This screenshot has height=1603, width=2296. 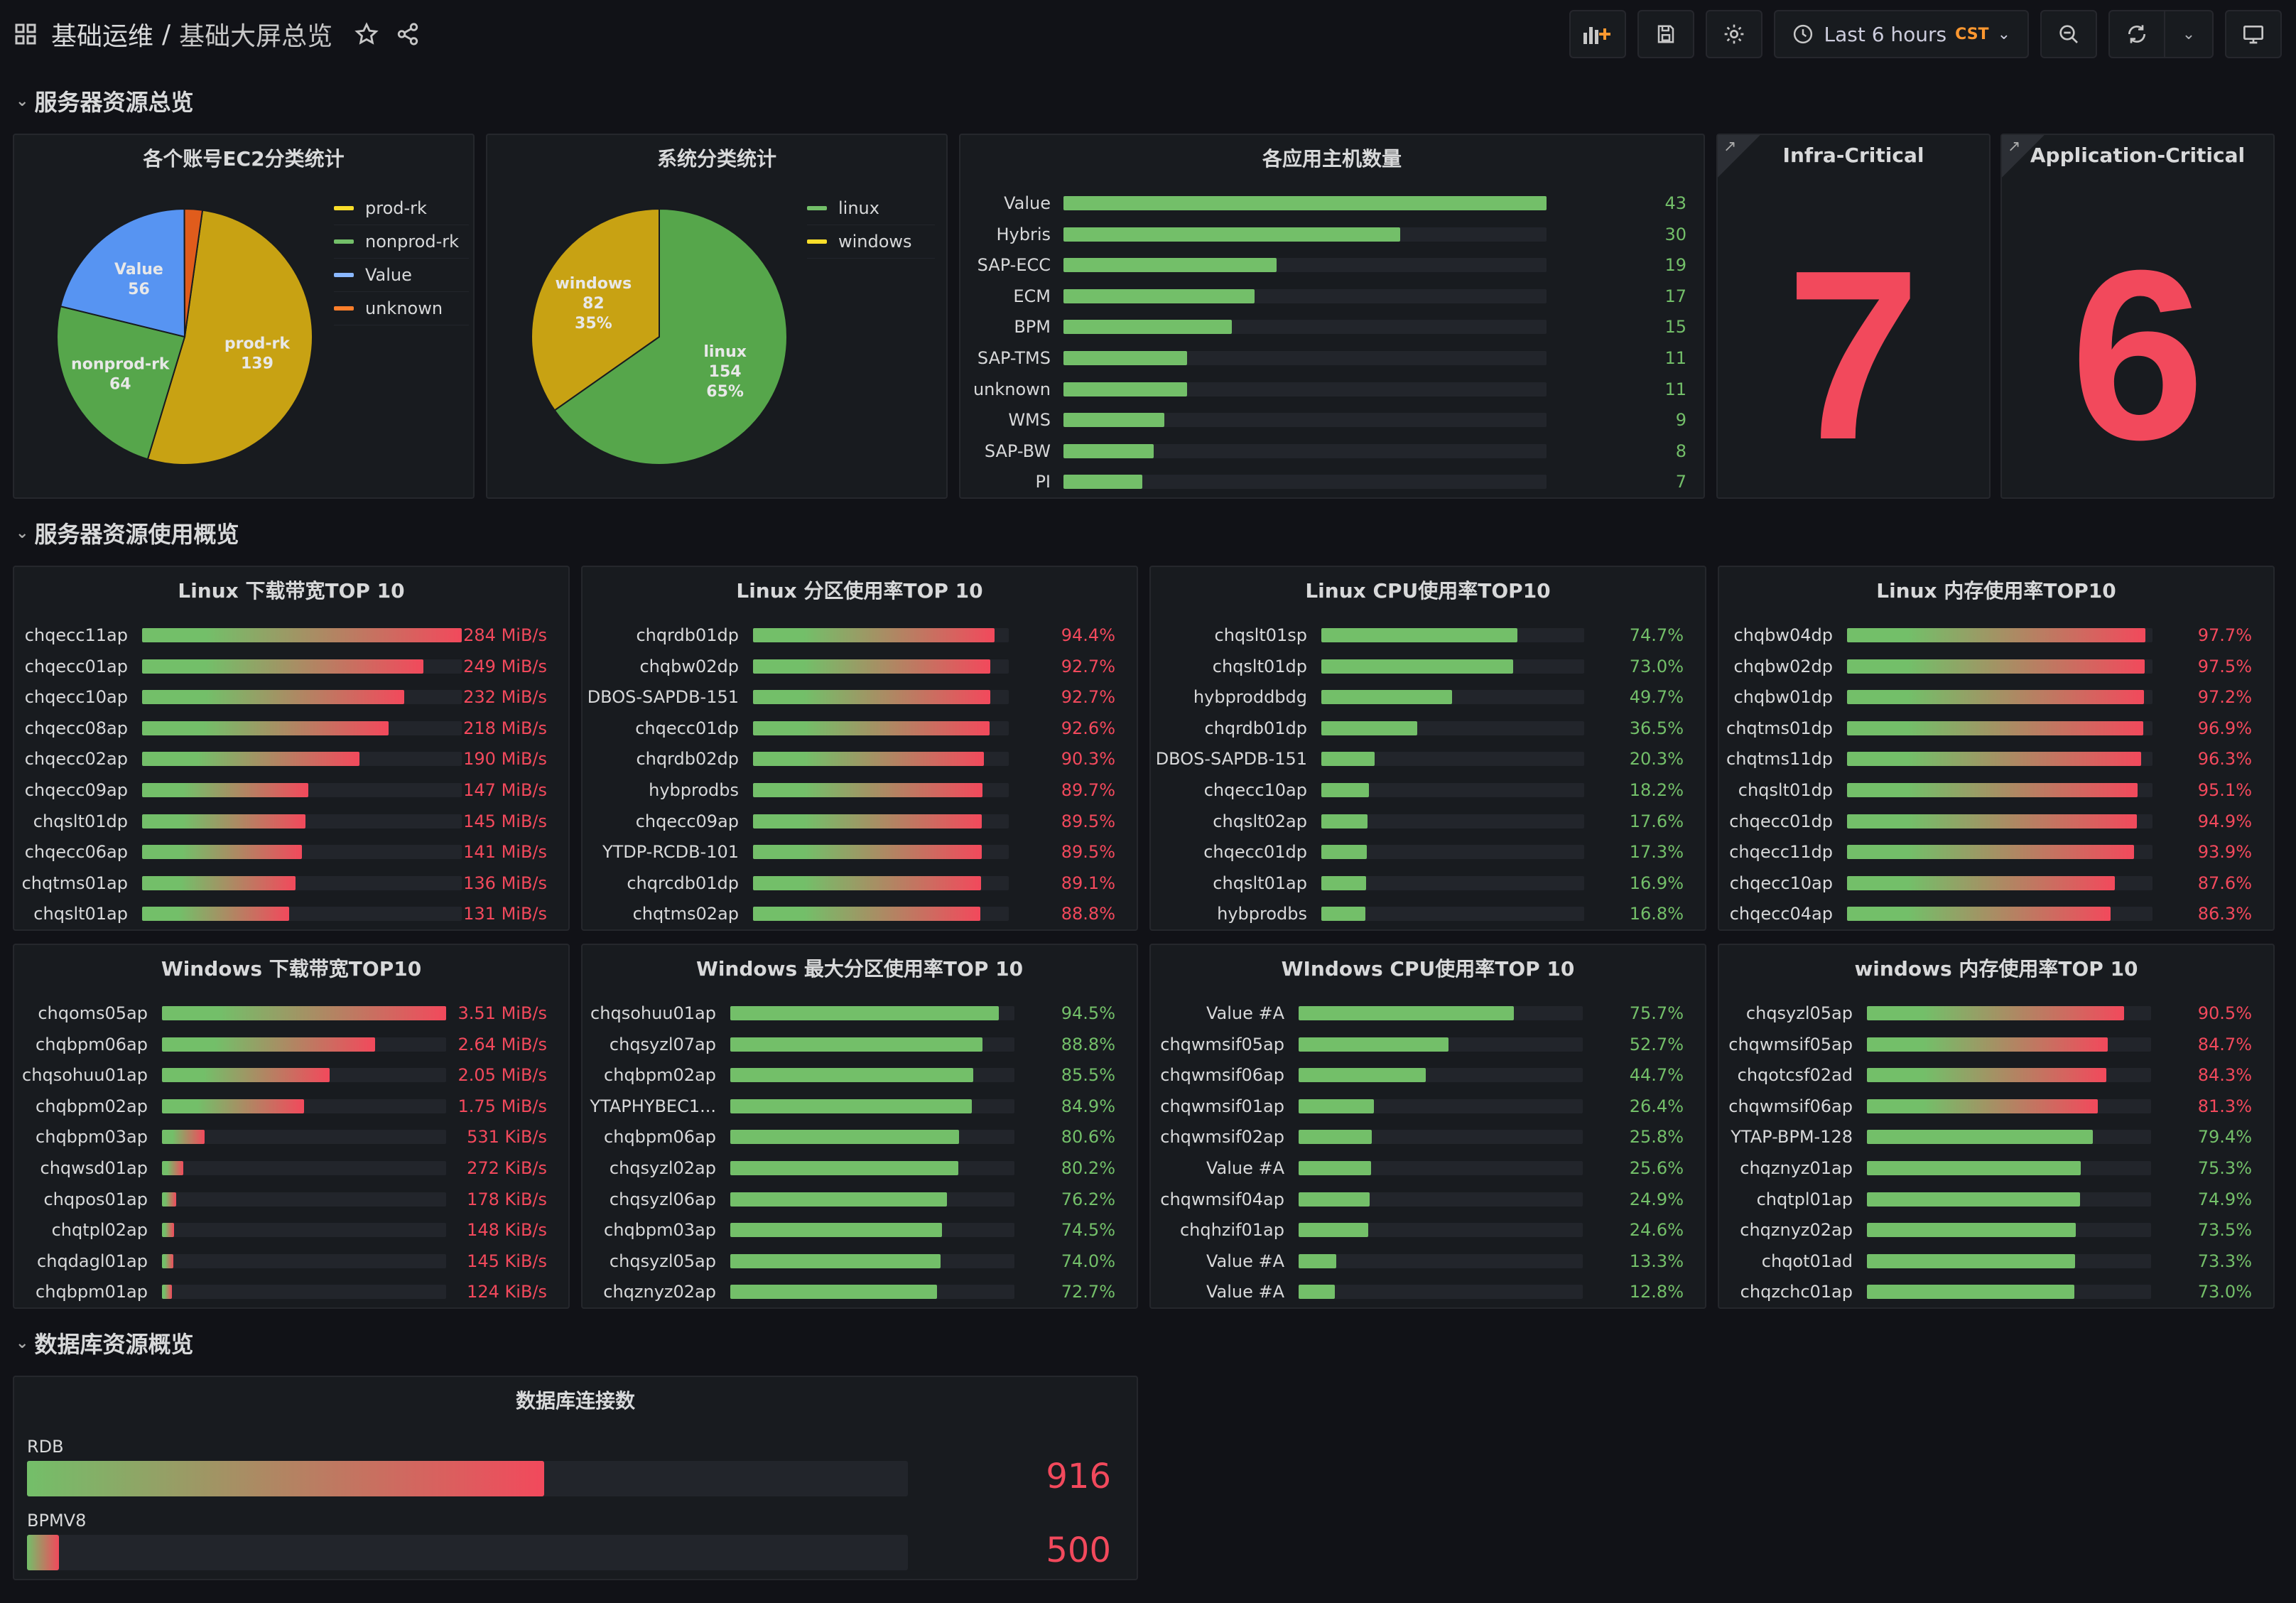 What do you see at coordinates (1428, 1291) in the screenshot?
I see `bar-row: Value #A 12.8%` at bounding box center [1428, 1291].